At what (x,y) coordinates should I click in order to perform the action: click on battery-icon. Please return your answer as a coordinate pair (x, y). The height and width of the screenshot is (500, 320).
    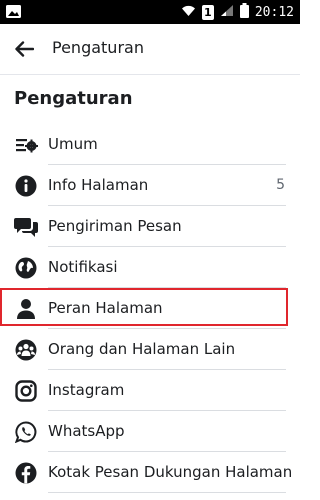
    Looking at the image, I should click on (244, 12).